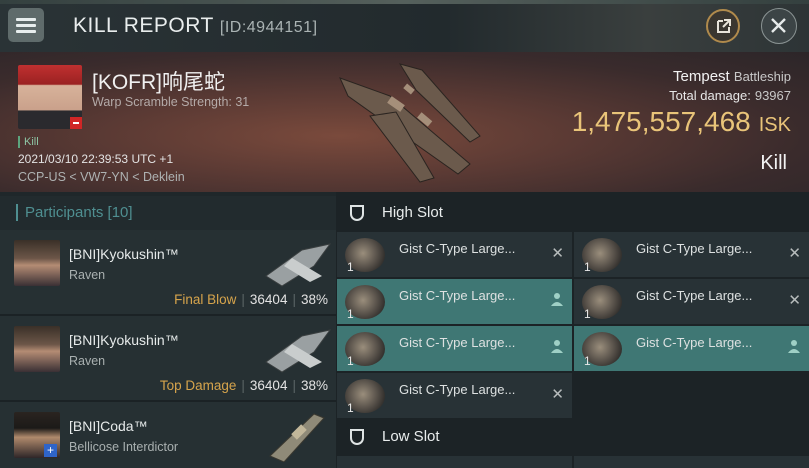 Image resolution: width=809 pixels, height=468 pixels. I want to click on kill-timestamp: 2021/03/10 22:39:53 UTC +1, so click(96, 159).